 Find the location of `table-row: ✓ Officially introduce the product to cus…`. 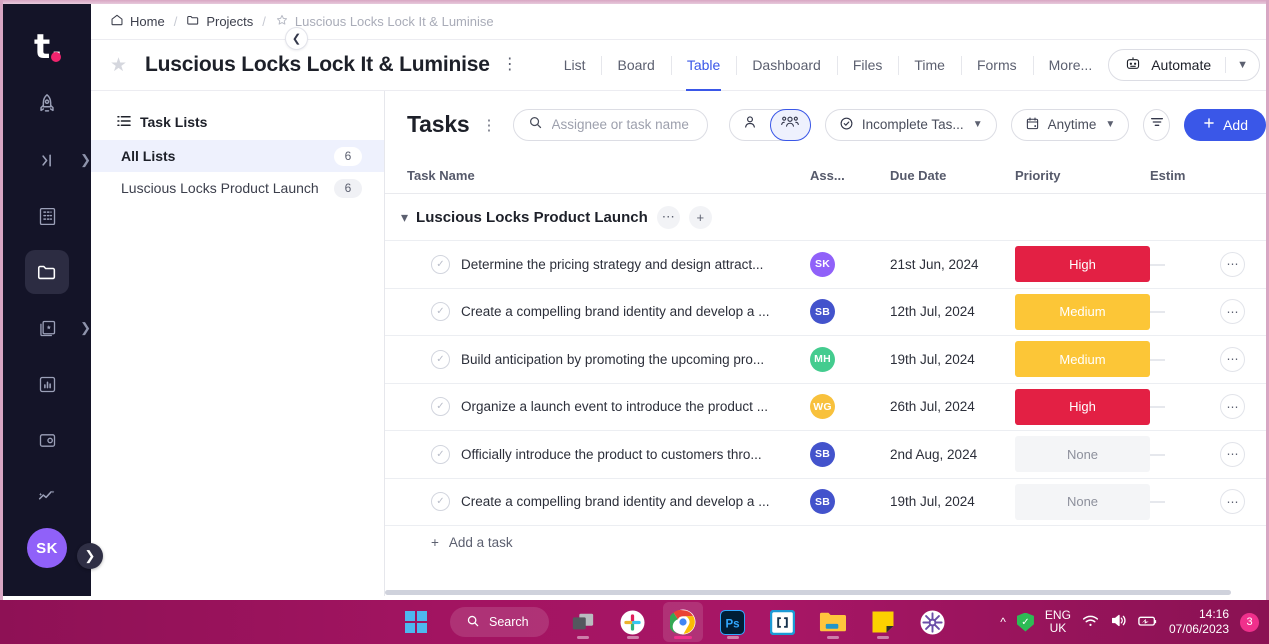

table-row: ✓ Officially introduce the product to cus… is located at coordinates (825, 454).